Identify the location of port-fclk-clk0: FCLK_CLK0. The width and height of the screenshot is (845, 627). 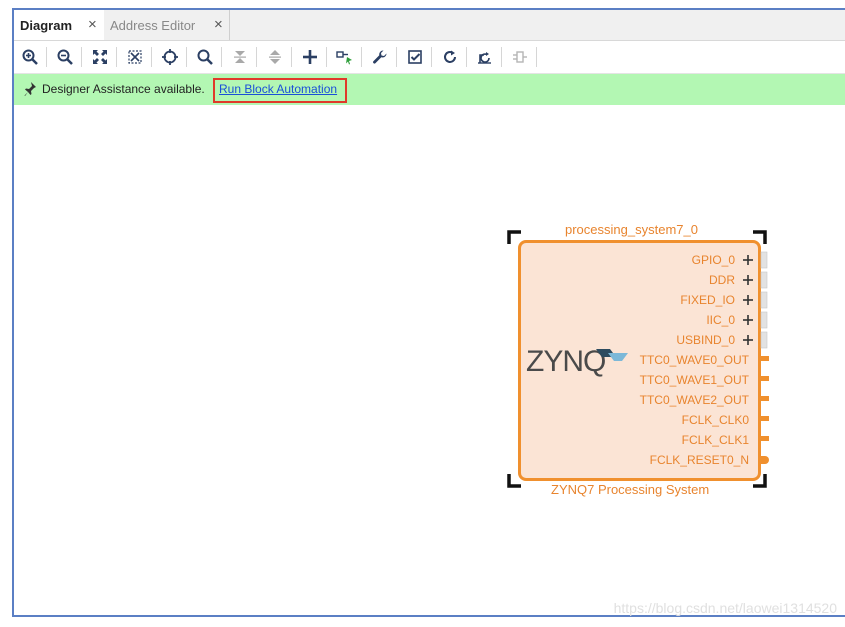
(715, 420).